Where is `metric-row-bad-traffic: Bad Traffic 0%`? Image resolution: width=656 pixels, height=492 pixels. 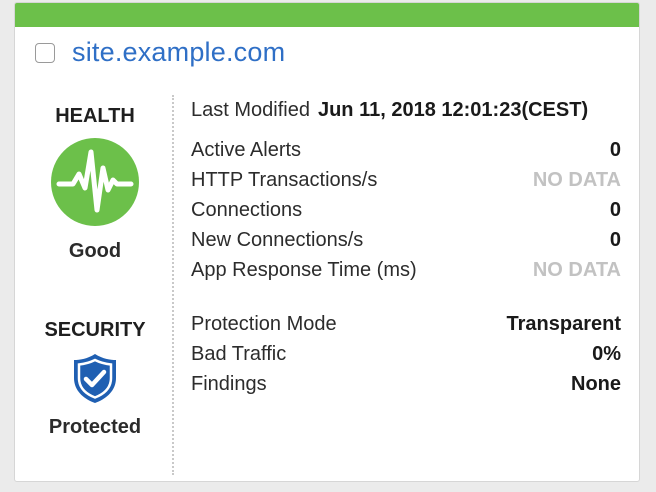 metric-row-bad-traffic: Bad Traffic 0% is located at coordinates (406, 358).